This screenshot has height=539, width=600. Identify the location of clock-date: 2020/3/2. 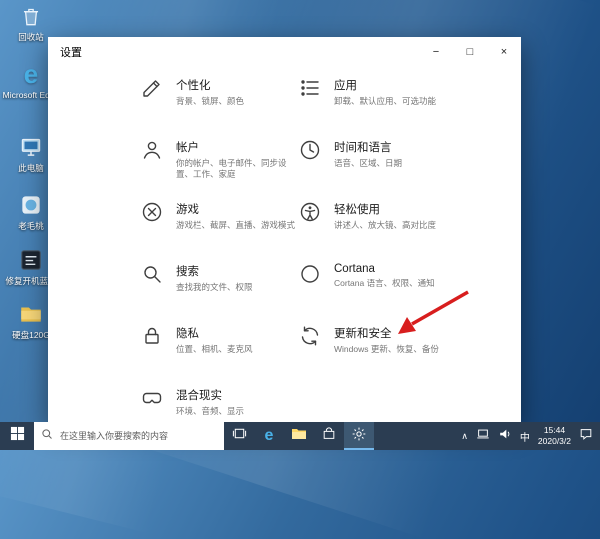
(554, 441).